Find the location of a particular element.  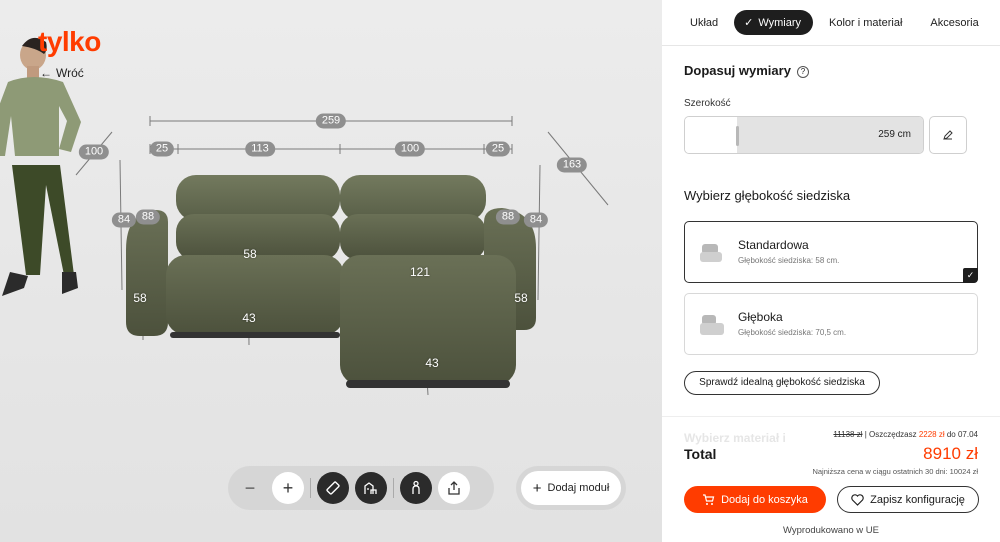

save-text: | Oszczędzasz is located at coordinates (890, 434).